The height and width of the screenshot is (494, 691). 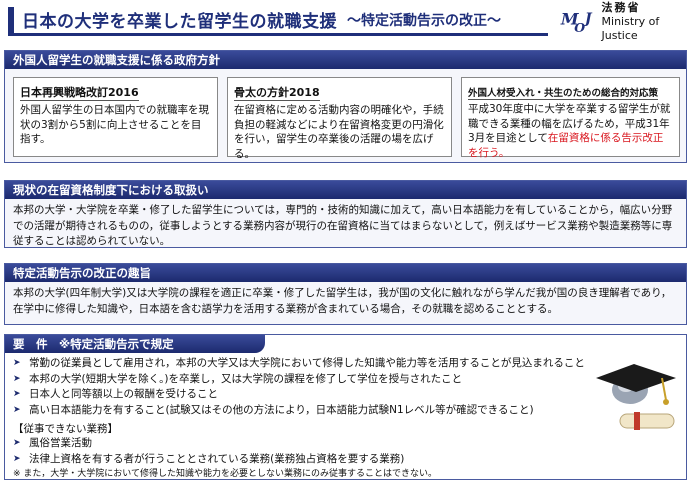 I want to click on diploma-scroll-icon, so click(x=647, y=421).